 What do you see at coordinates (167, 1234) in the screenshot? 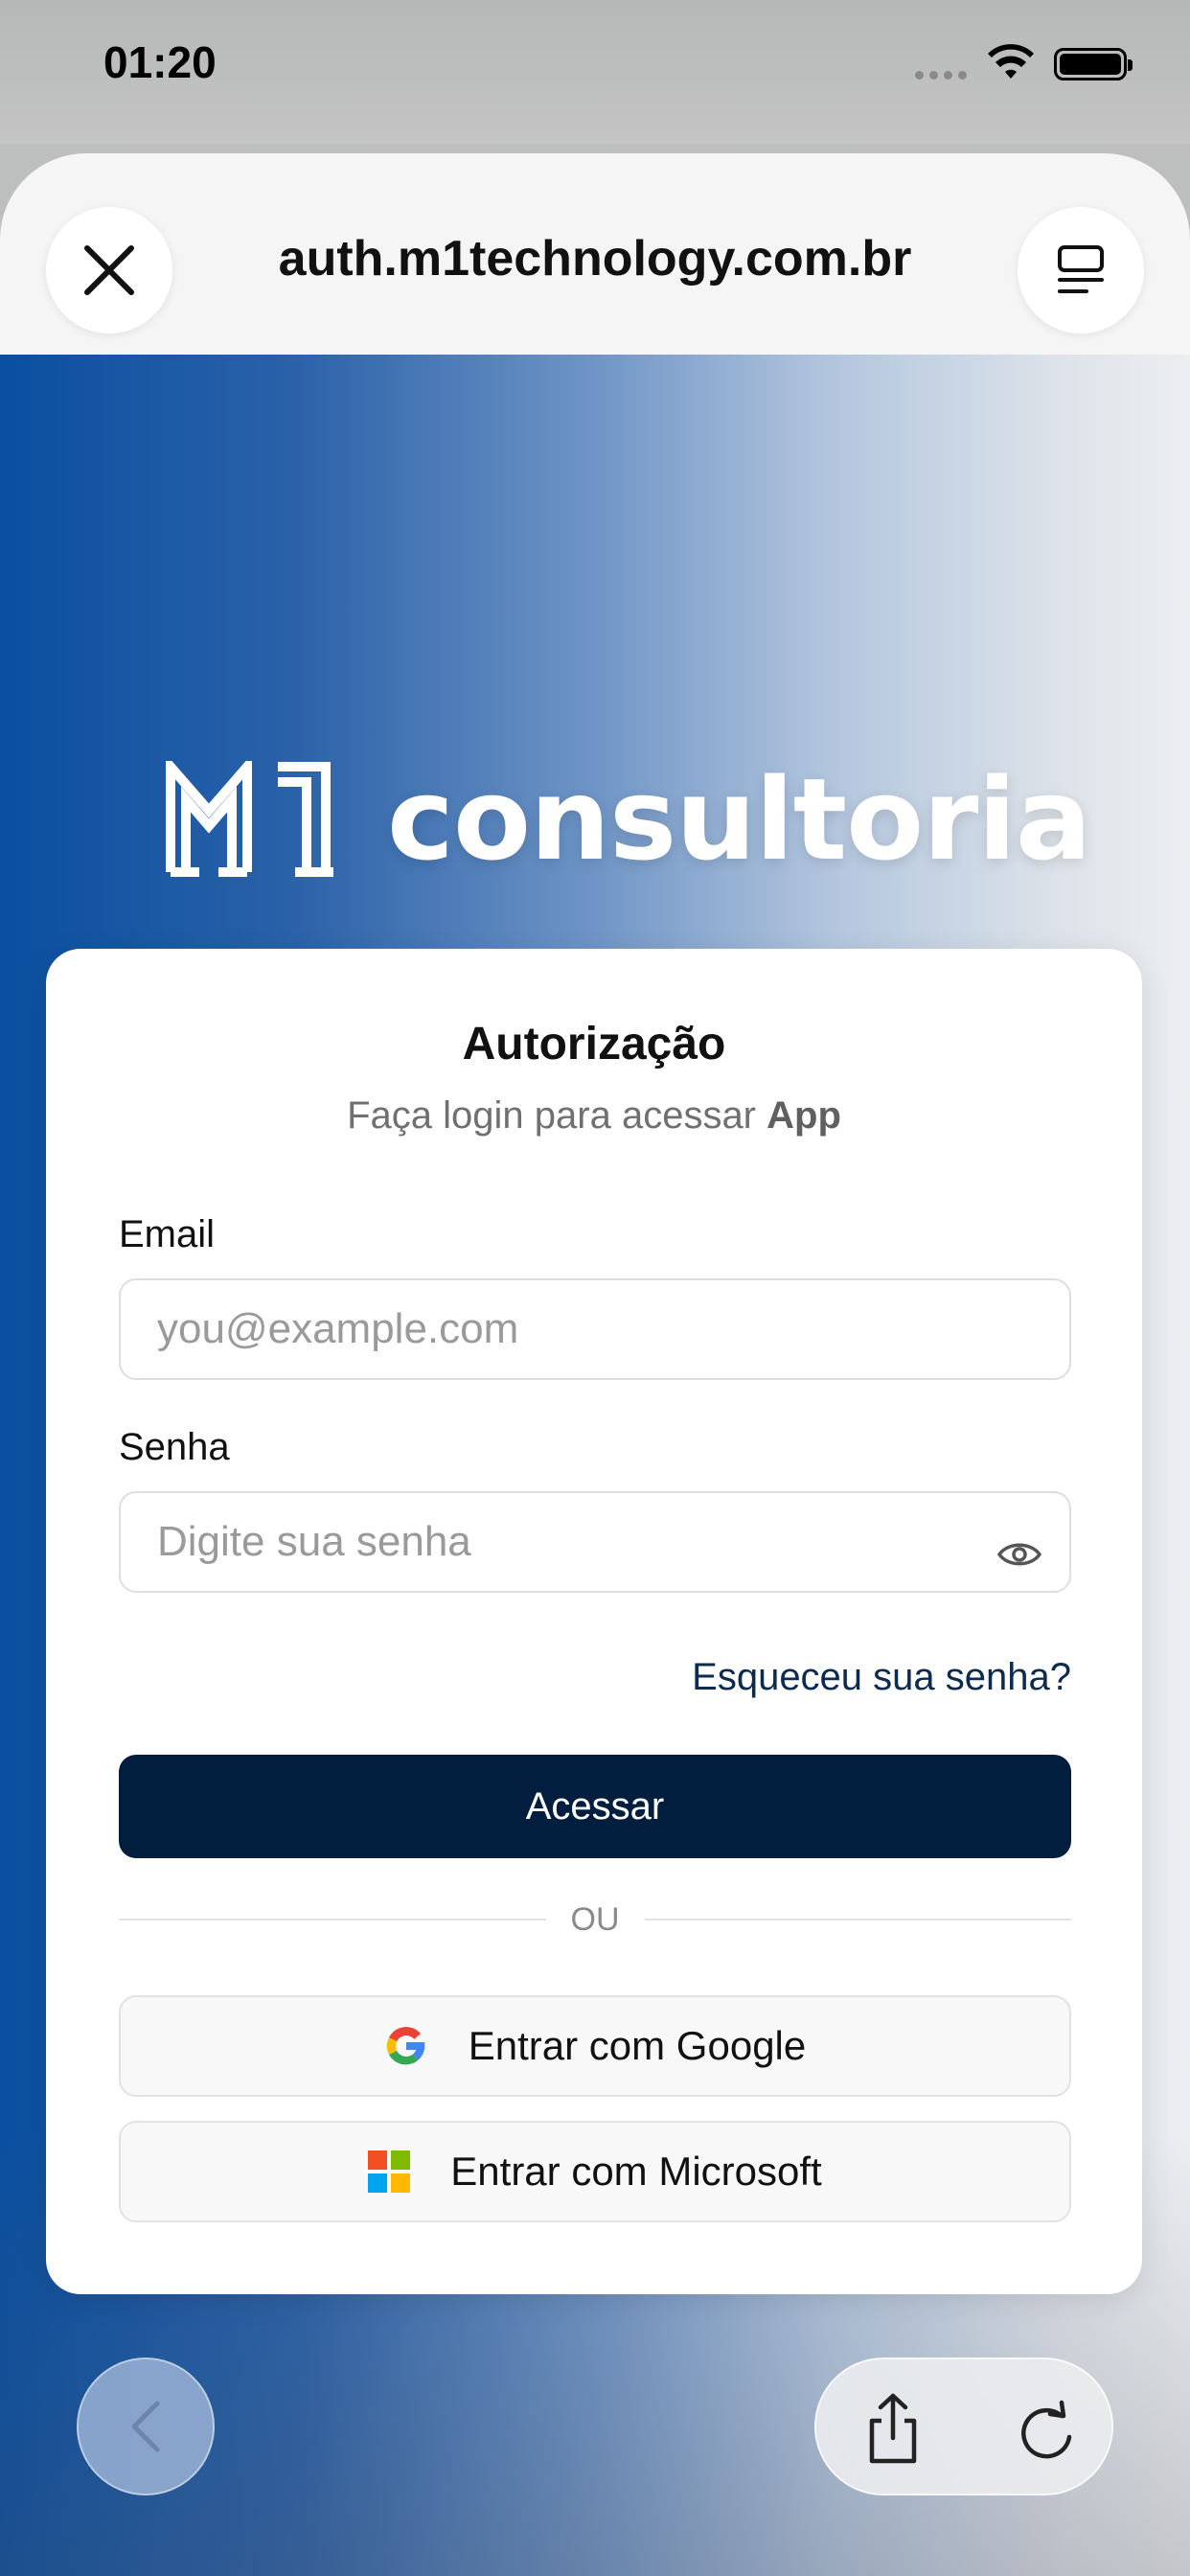
I see `email-label: Email` at bounding box center [167, 1234].